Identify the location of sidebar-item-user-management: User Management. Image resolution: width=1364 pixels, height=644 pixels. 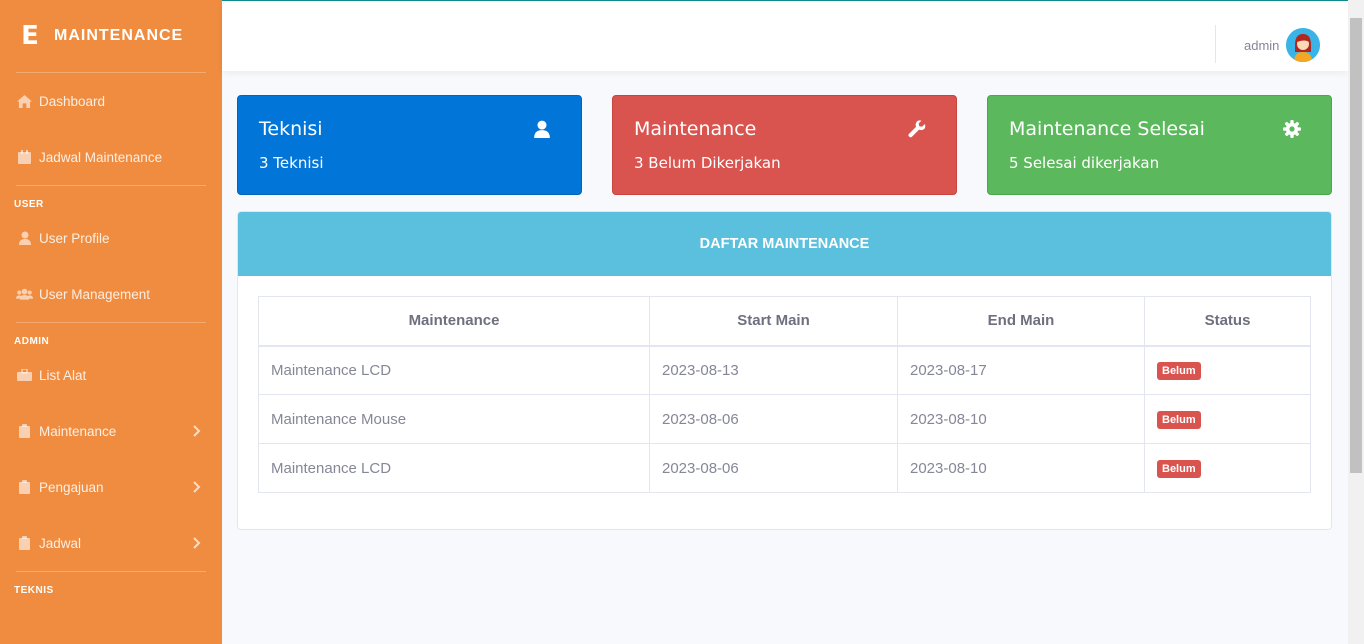
(111, 294).